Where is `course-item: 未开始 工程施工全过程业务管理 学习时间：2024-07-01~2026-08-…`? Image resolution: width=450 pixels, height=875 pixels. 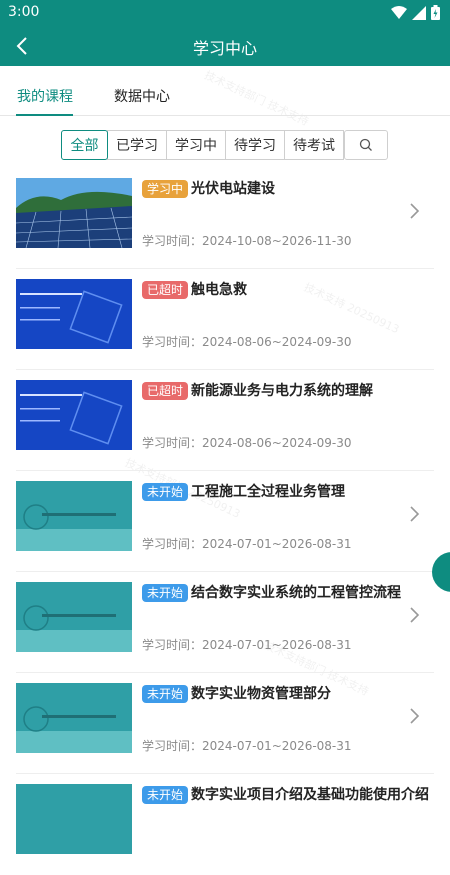 course-item: 未开始 工程施工全过程业务管理 学习时间：2024-07-01~2026-08-… is located at coordinates (225, 521).